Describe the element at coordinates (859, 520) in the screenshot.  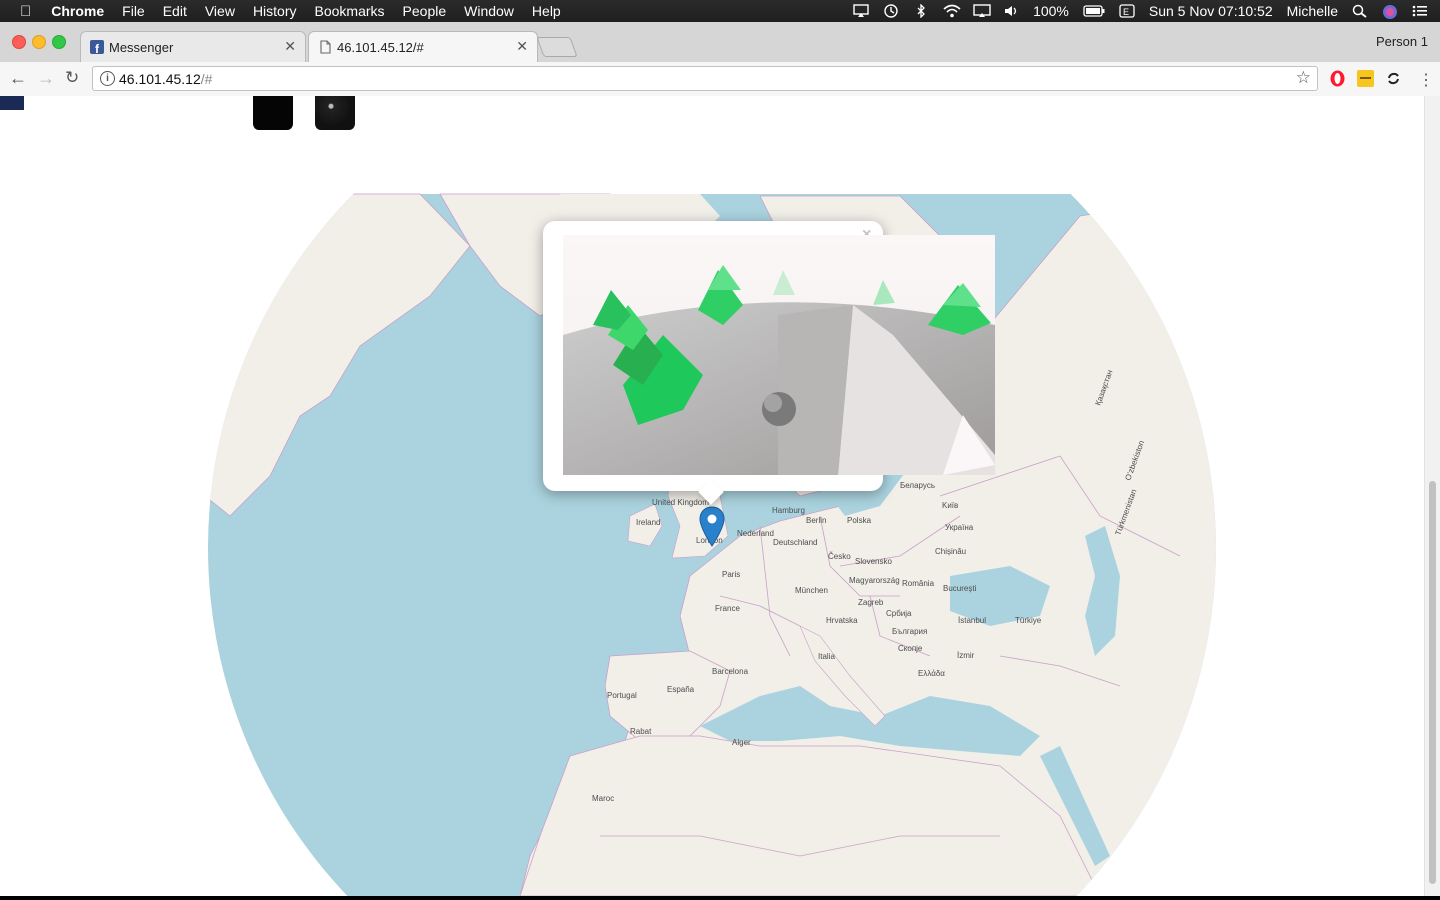
I see `map-label: Polska` at that location.